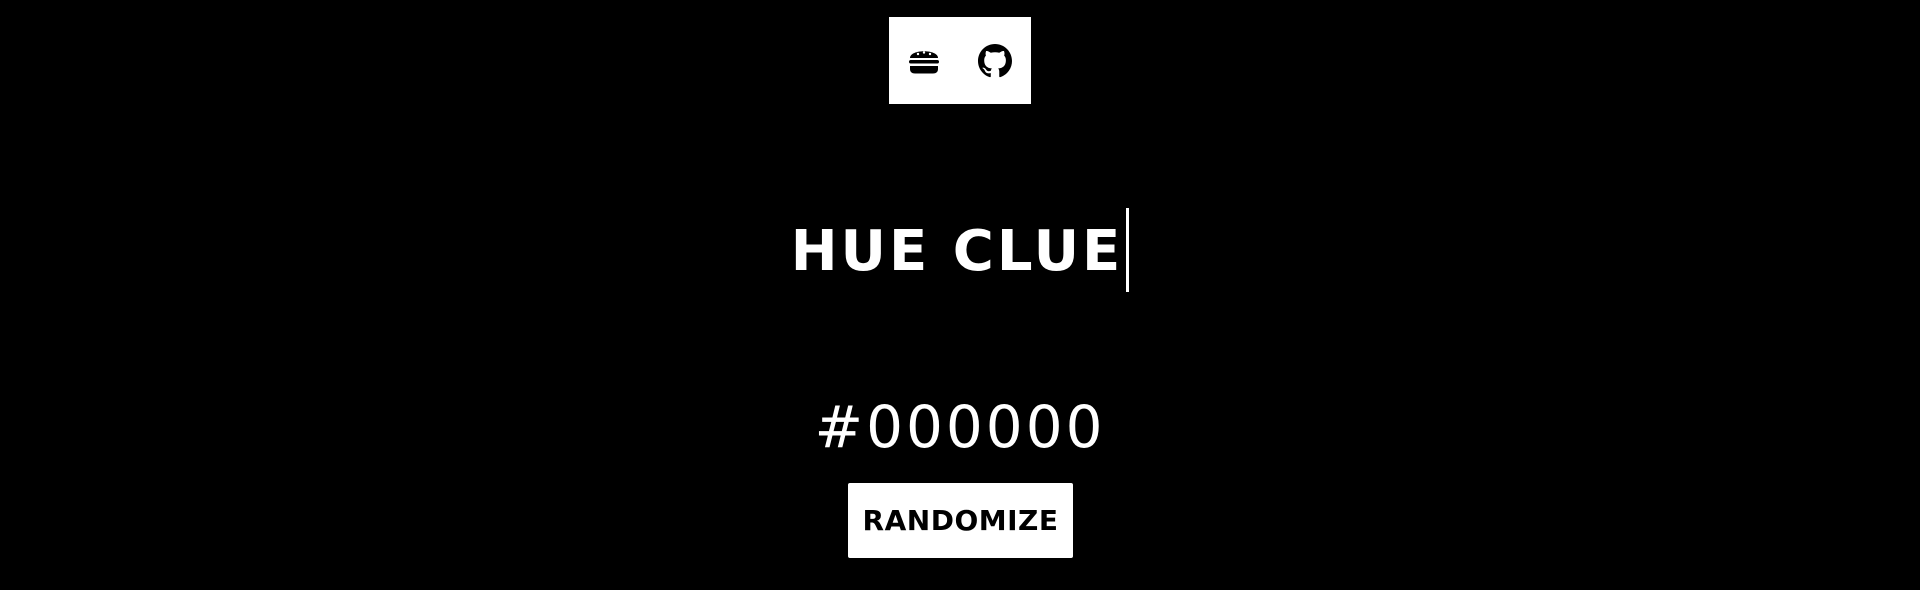 This screenshot has height=590, width=1920. What do you see at coordinates (960, 60) in the screenshot?
I see `top-toolbar` at bounding box center [960, 60].